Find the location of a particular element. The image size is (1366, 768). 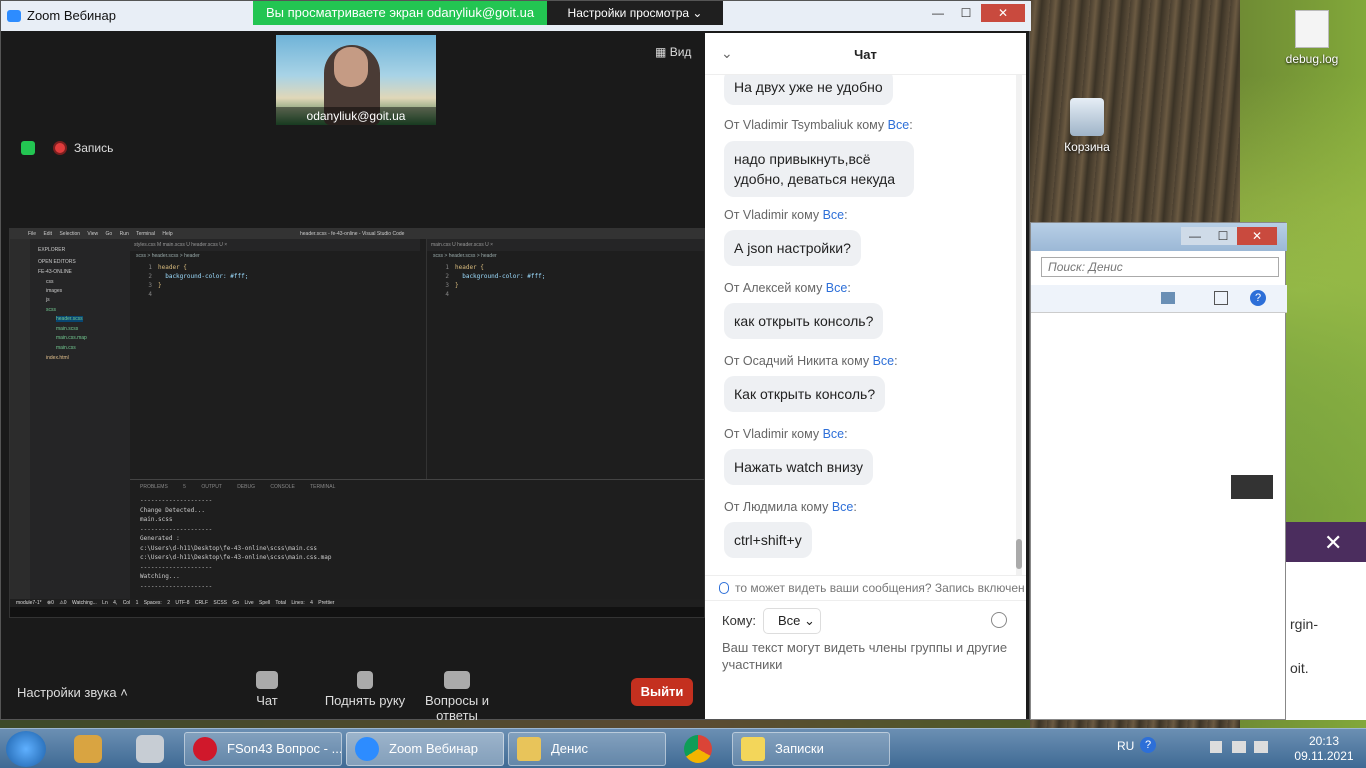

zoom-icon is located at coordinates (367, 749).